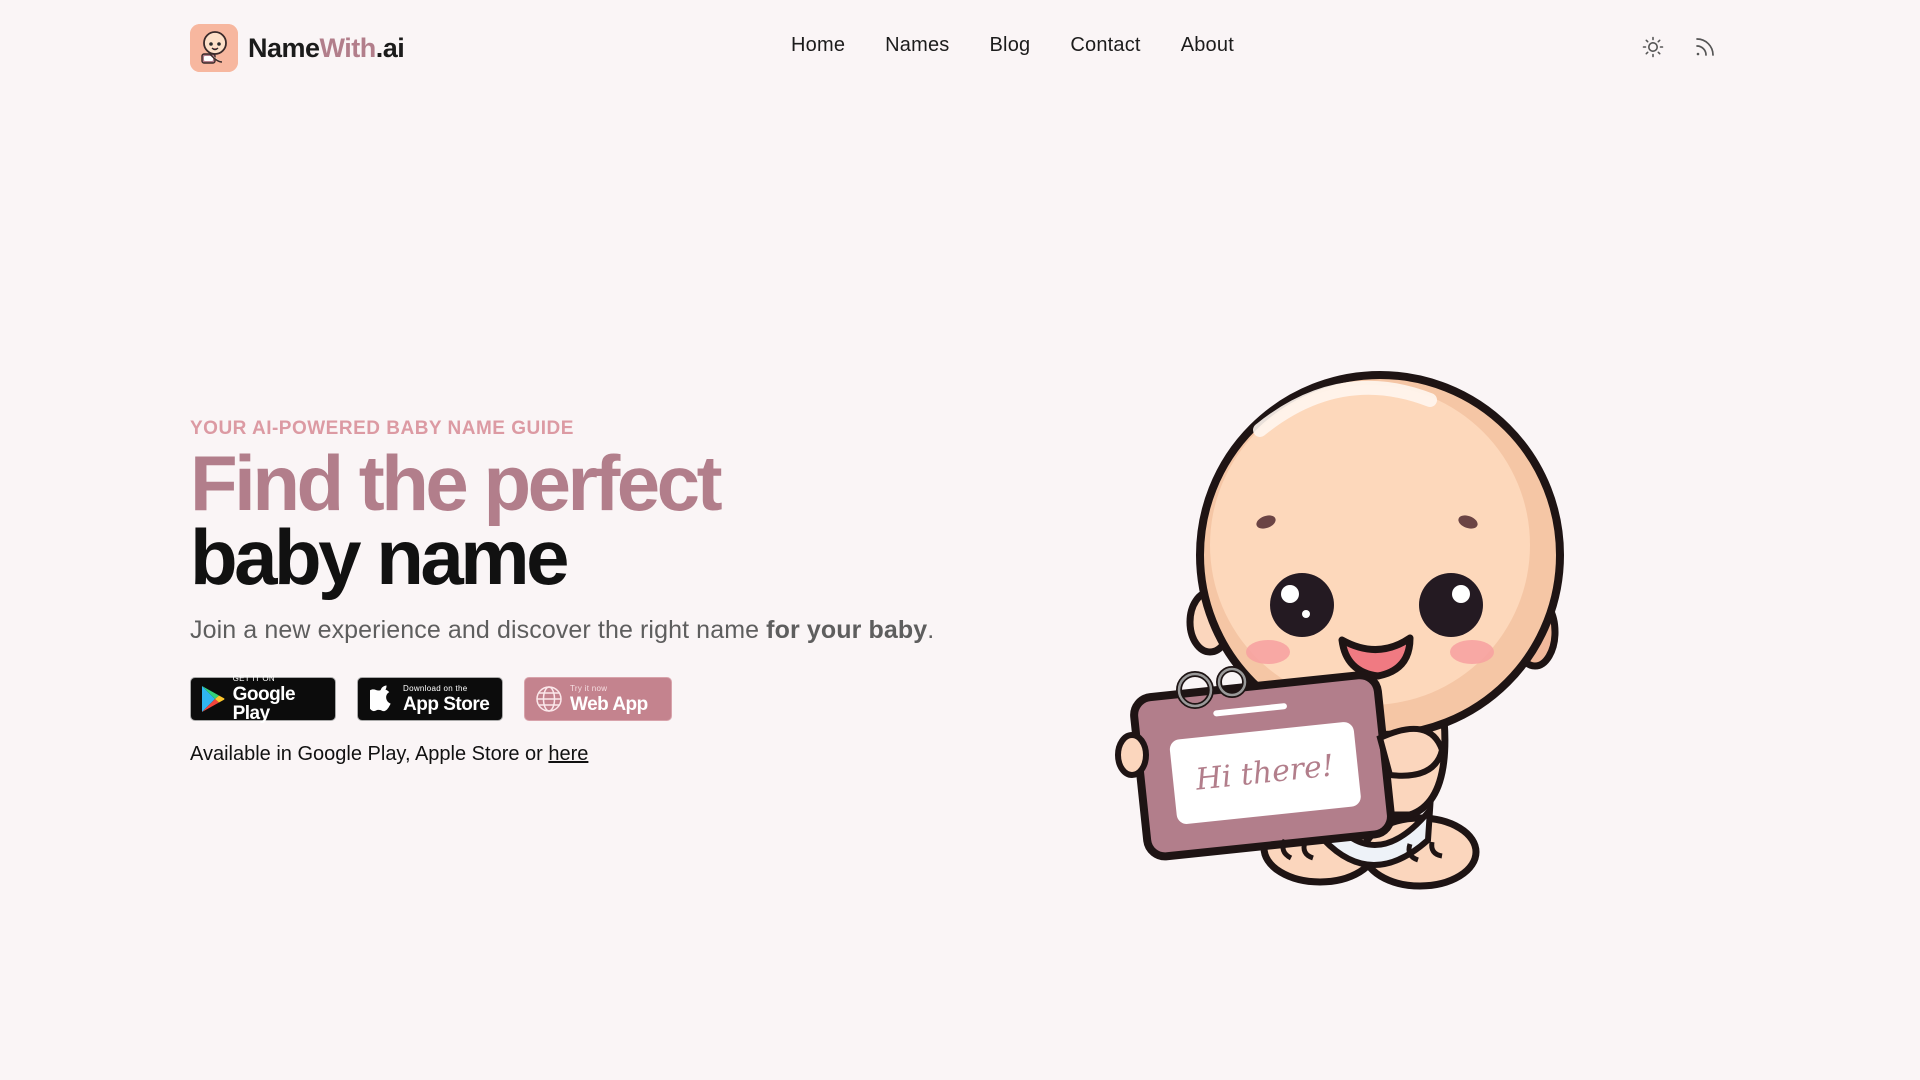 This screenshot has height=1080, width=1920. Describe the element at coordinates (1705, 47) in the screenshot. I see `rss-icon` at that location.